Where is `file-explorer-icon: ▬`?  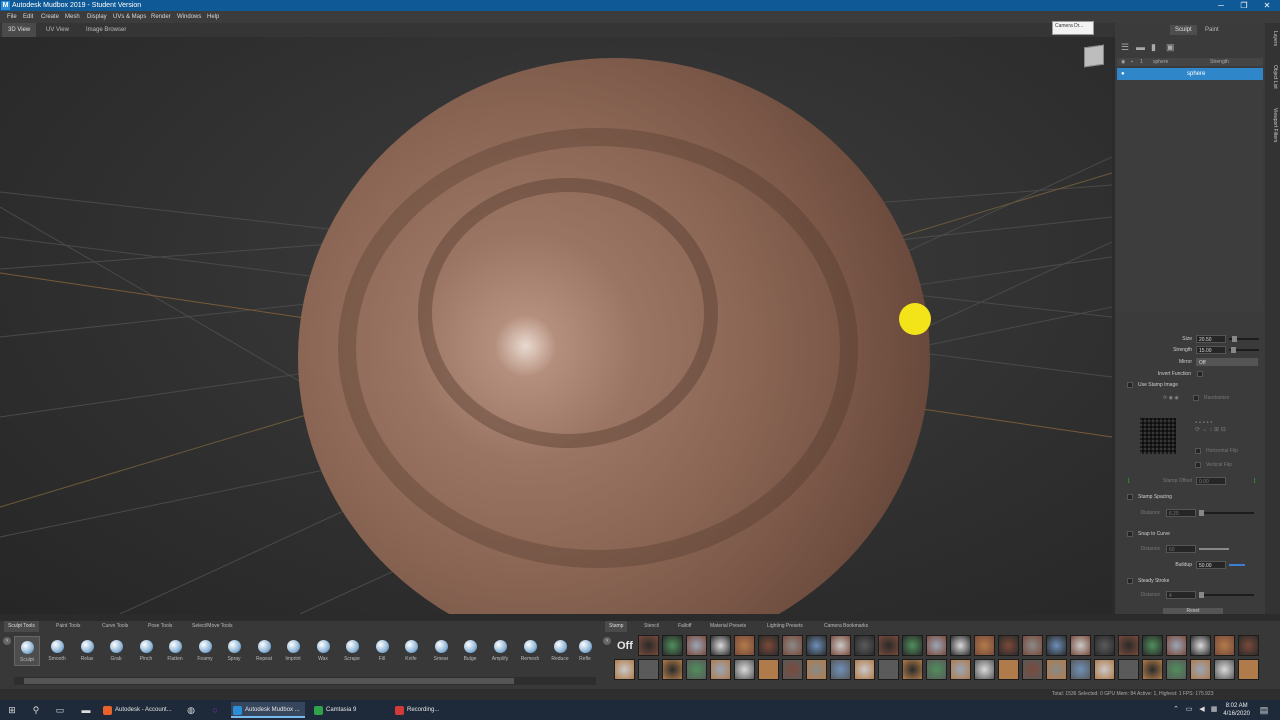 file-explorer-icon: ▬ is located at coordinates (86, 710).